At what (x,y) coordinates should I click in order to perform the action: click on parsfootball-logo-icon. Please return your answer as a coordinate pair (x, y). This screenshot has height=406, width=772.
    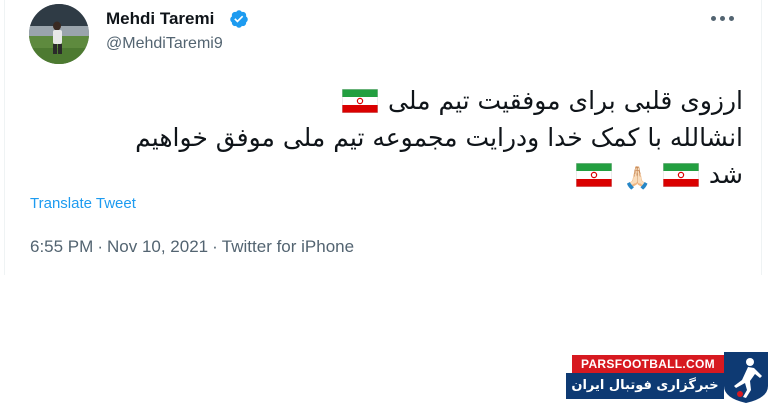
    Looking at the image, I should click on (746, 377).